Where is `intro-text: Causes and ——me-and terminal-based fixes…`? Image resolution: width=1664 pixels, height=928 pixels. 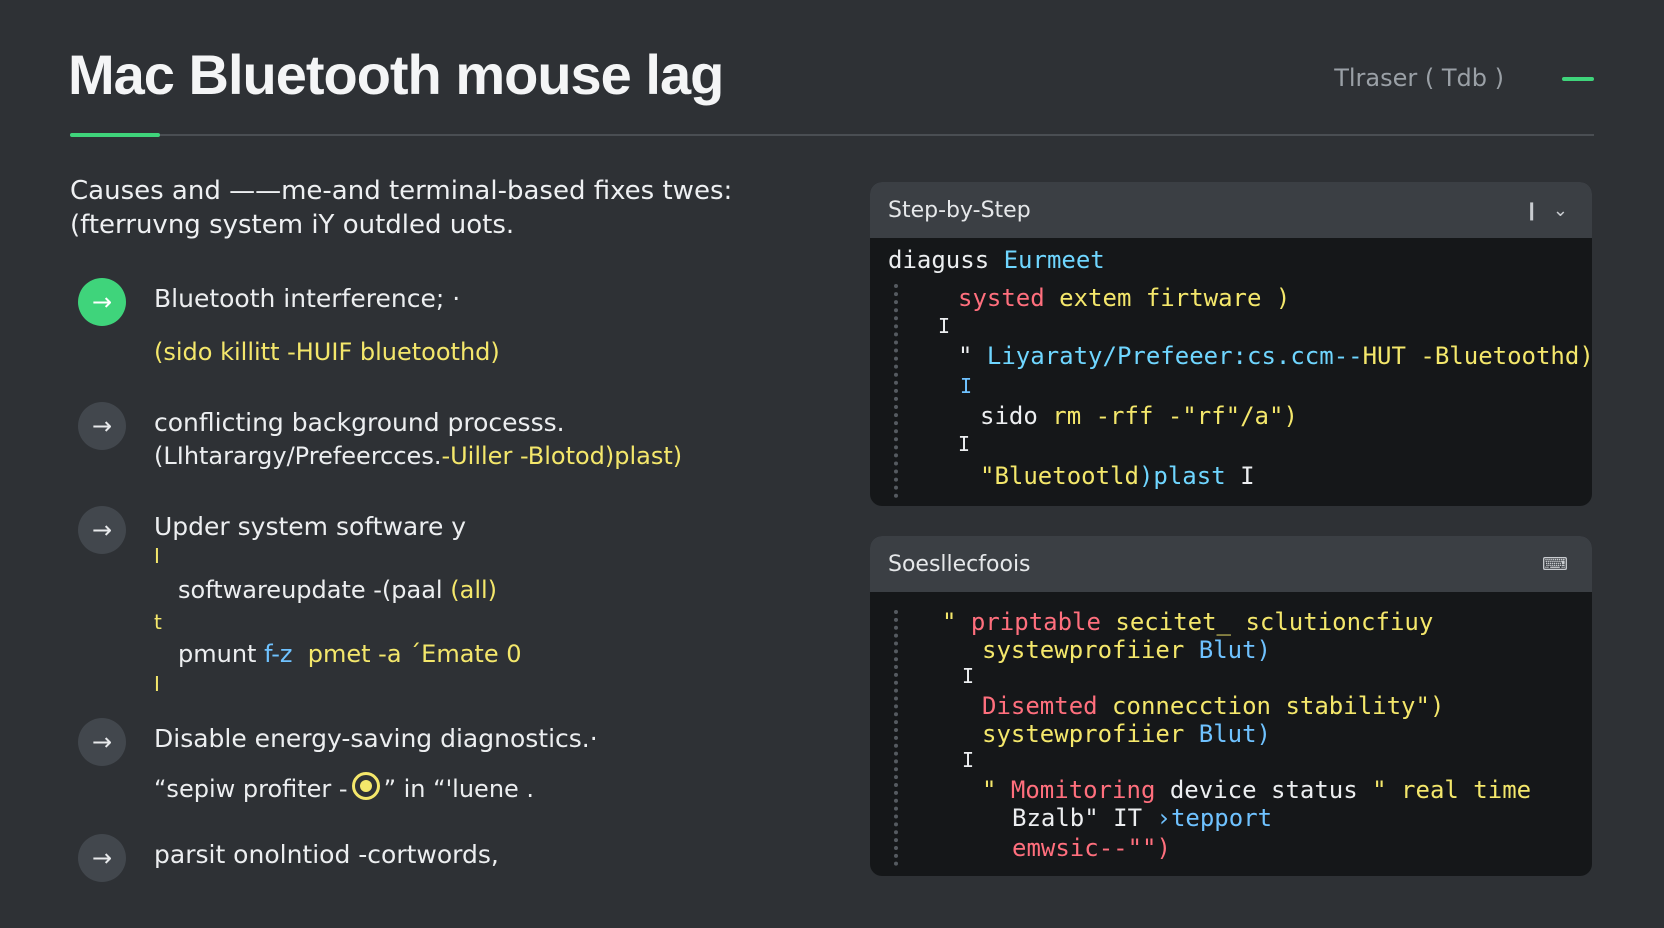 intro-text: Causes and ——me-and terminal-based fixes… is located at coordinates (430, 208).